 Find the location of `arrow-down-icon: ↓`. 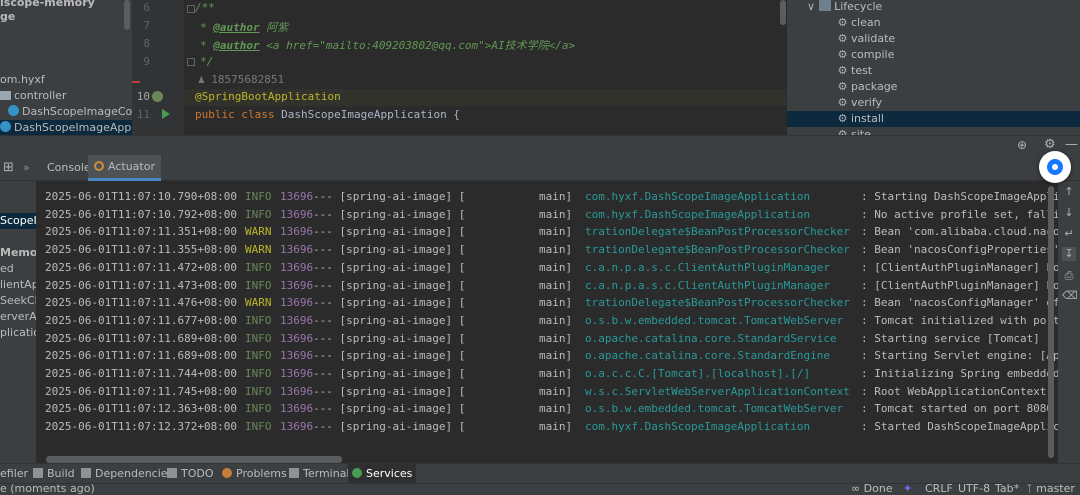

arrow-down-icon: ↓ is located at coordinates (1069, 213).